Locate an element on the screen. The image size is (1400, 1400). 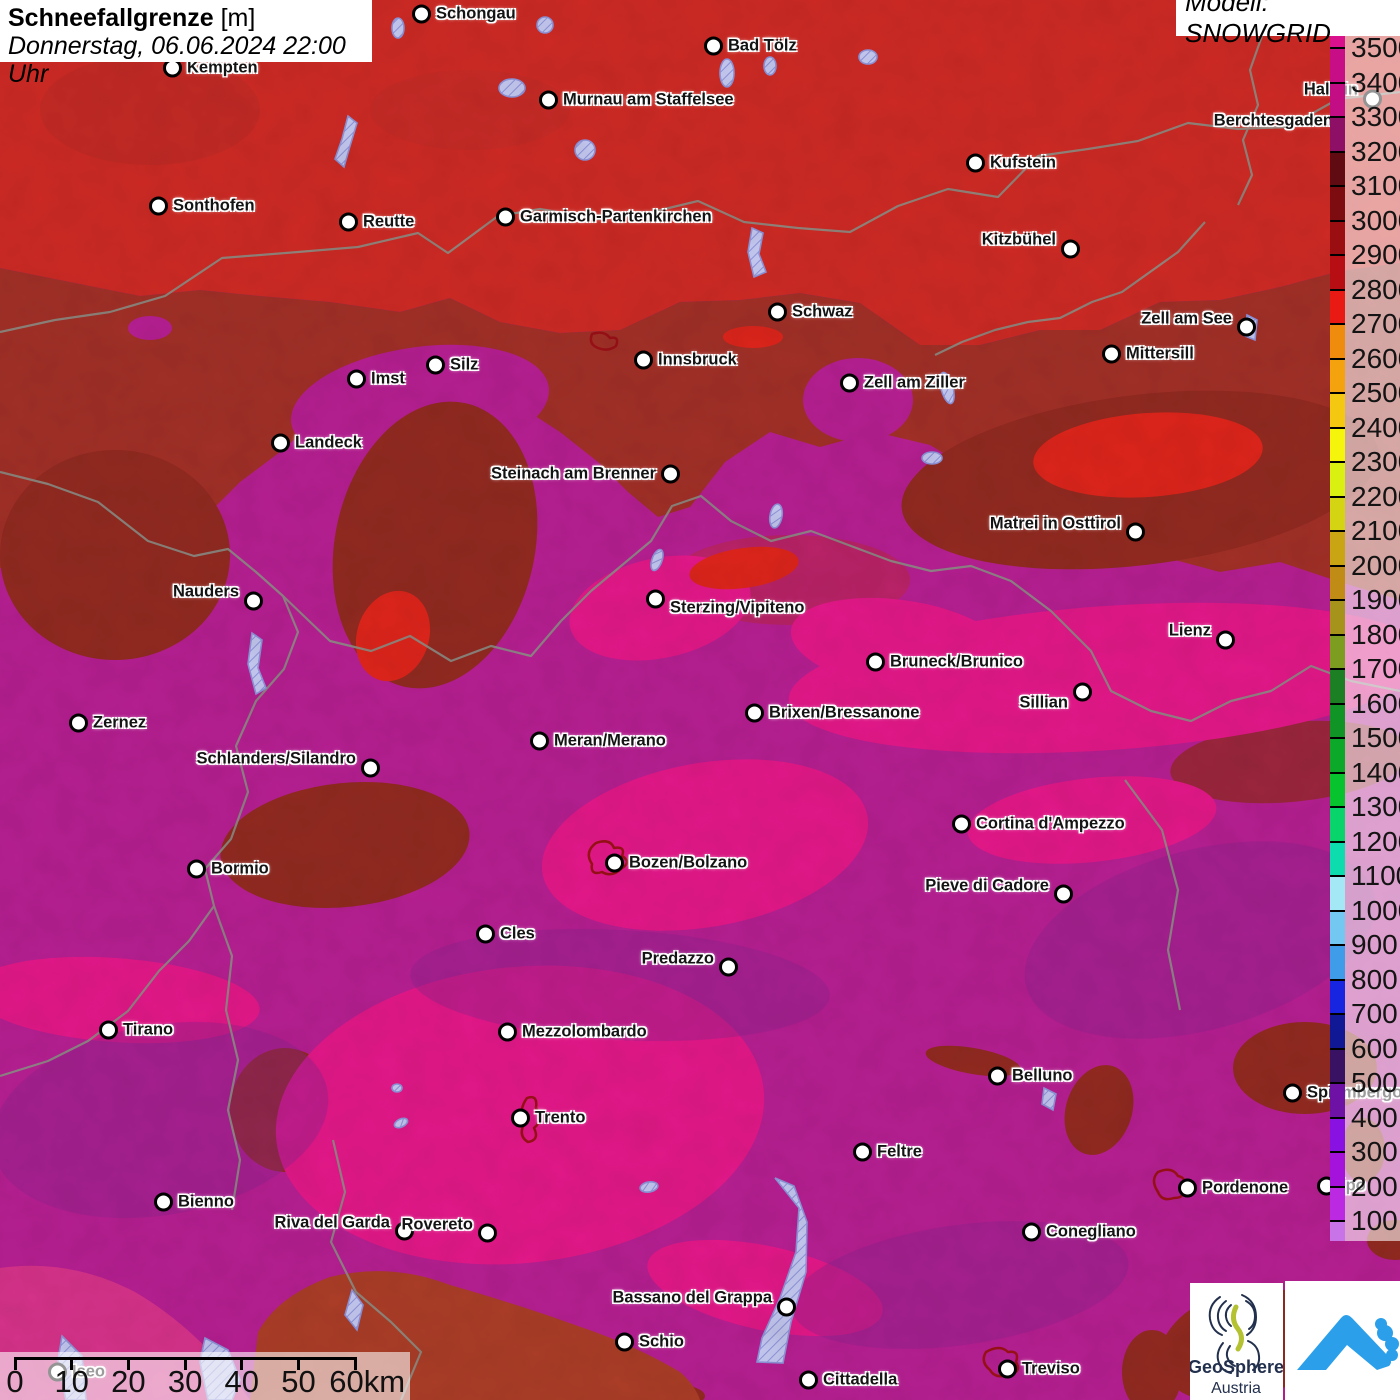
legend-tick-label: 1300 is located at coordinates (1375, 806).